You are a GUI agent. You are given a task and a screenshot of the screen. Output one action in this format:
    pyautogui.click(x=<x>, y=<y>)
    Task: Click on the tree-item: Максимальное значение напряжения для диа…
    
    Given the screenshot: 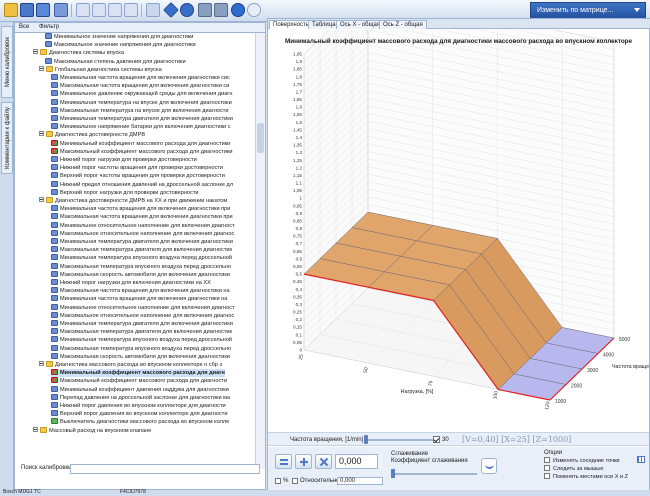 What is the action you would take?
    pyautogui.click(x=120, y=45)
    